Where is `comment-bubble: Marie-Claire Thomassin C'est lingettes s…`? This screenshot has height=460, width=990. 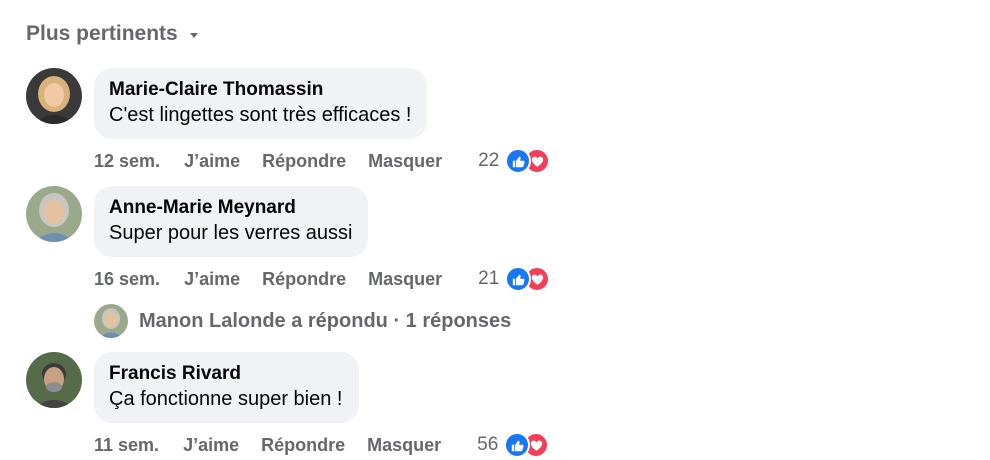 comment-bubble: Marie-Claire Thomassin C'est lingettes s… is located at coordinates (261, 103).